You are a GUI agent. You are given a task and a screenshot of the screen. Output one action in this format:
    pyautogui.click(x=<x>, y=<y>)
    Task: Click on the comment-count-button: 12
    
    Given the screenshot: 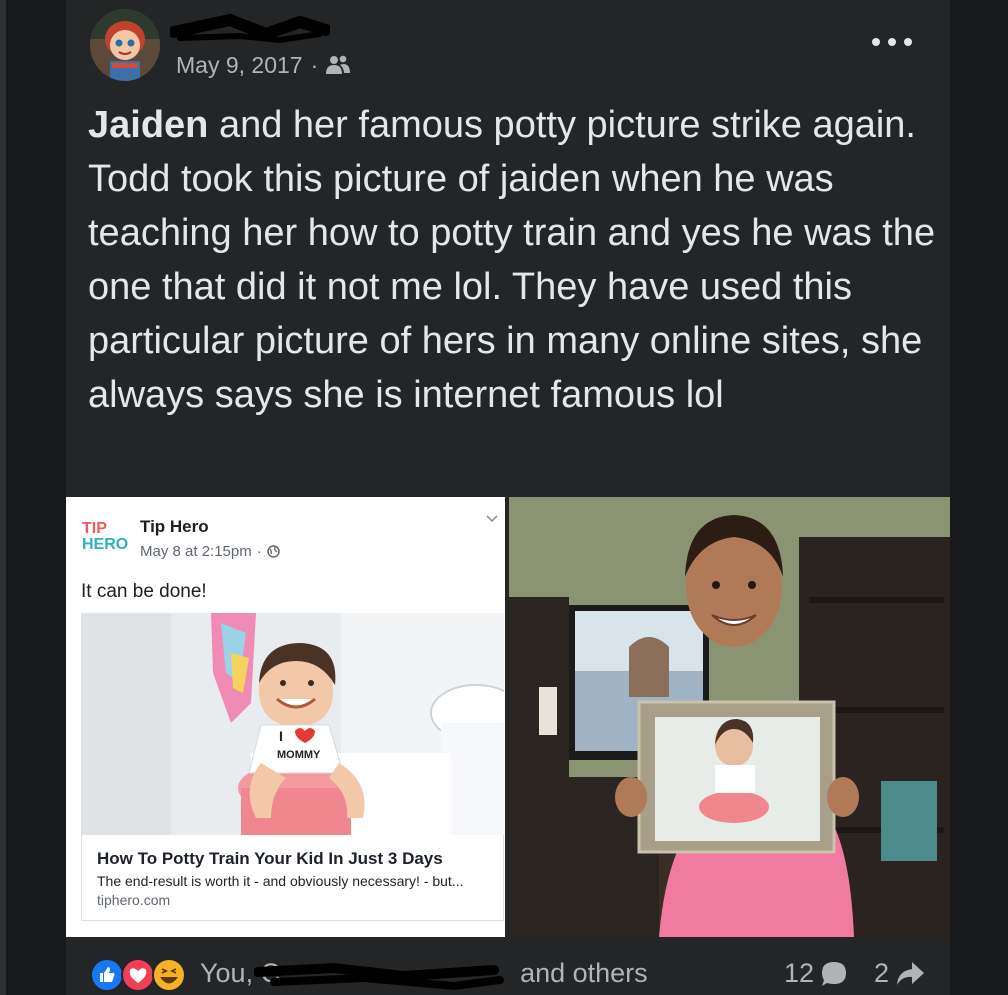 What is the action you would take?
    pyautogui.click(x=816, y=973)
    